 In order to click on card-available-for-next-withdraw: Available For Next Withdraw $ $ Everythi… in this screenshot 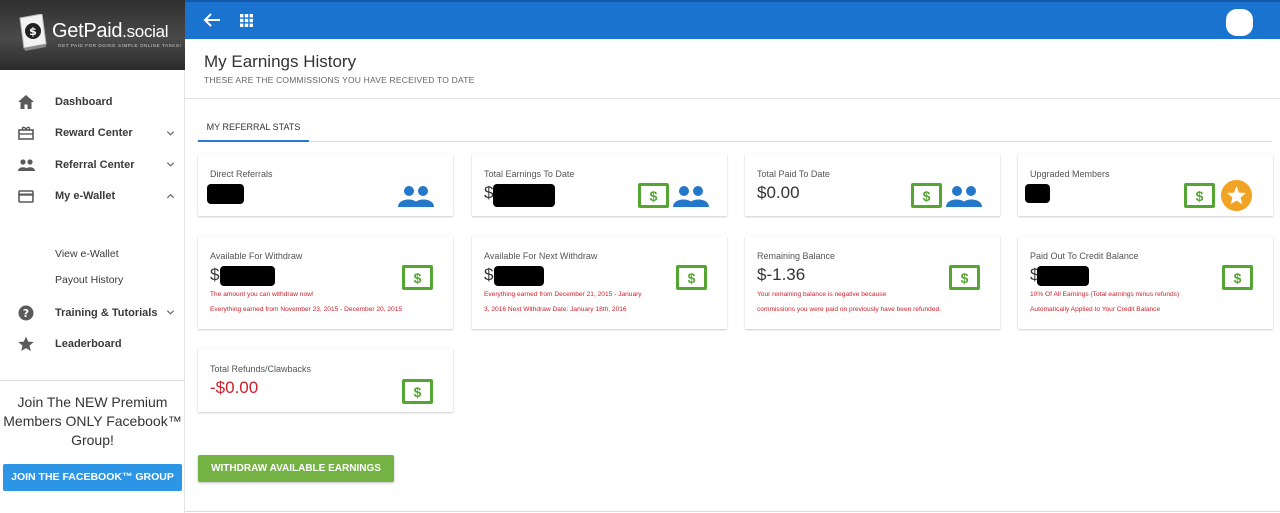, I will do `click(599, 282)`.